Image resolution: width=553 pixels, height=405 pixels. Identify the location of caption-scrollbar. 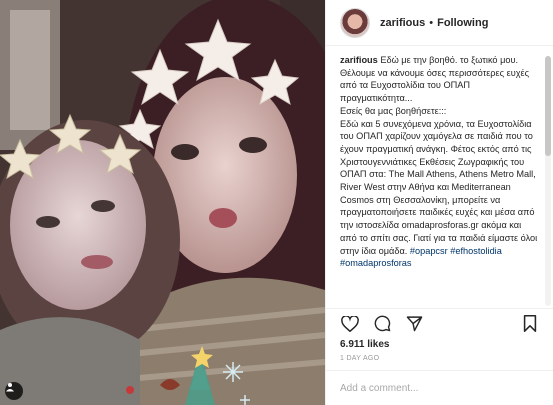
(548, 181).